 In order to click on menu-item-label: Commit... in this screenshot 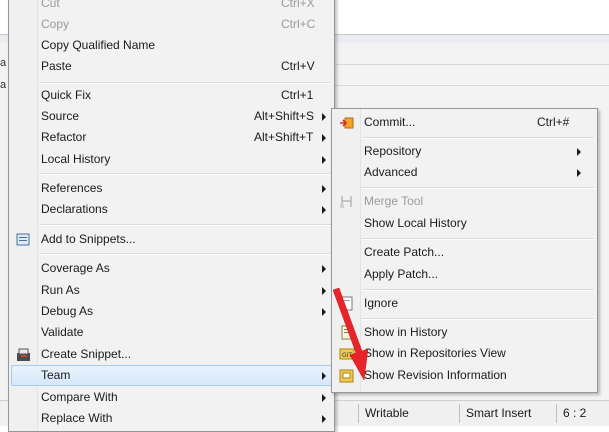, I will do `click(390, 122)`.